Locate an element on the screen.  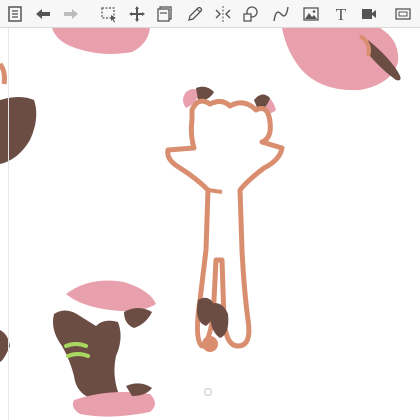
curve-icon is located at coordinates (281, 14).